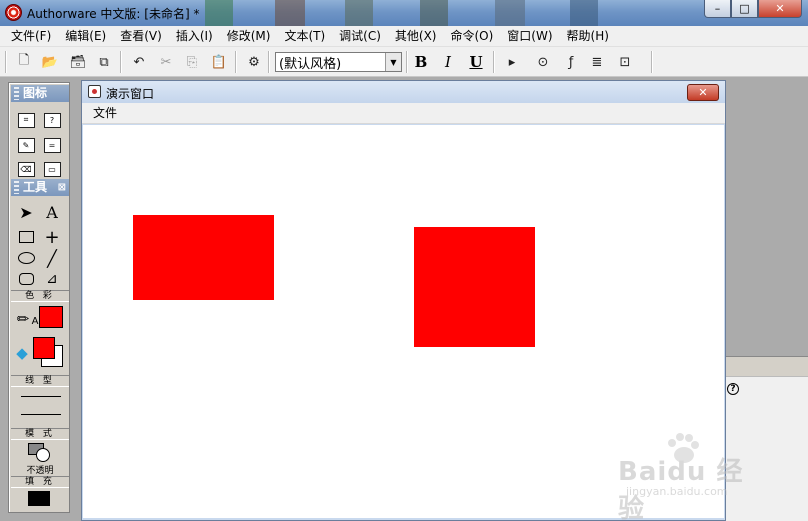  I want to click on chevron-down-icon: ▼, so click(393, 62).